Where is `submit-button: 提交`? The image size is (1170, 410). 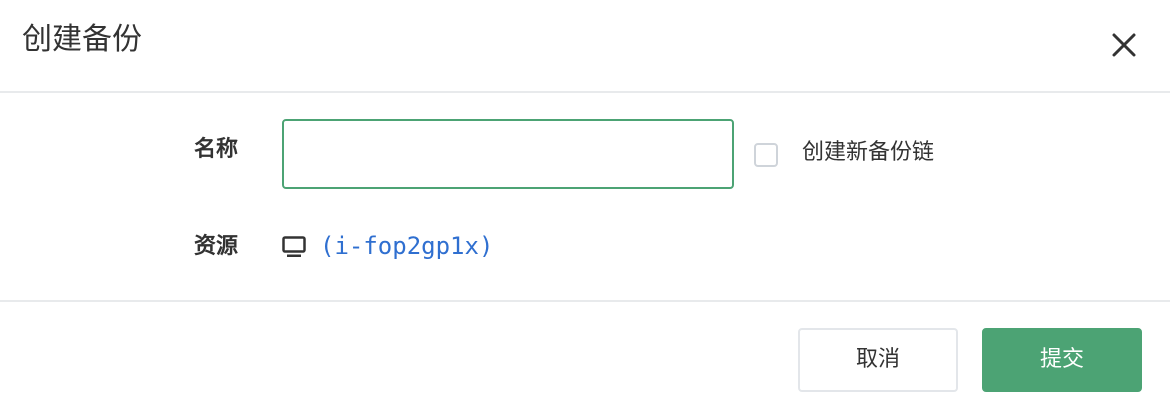
submit-button: 提交 is located at coordinates (1062, 360).